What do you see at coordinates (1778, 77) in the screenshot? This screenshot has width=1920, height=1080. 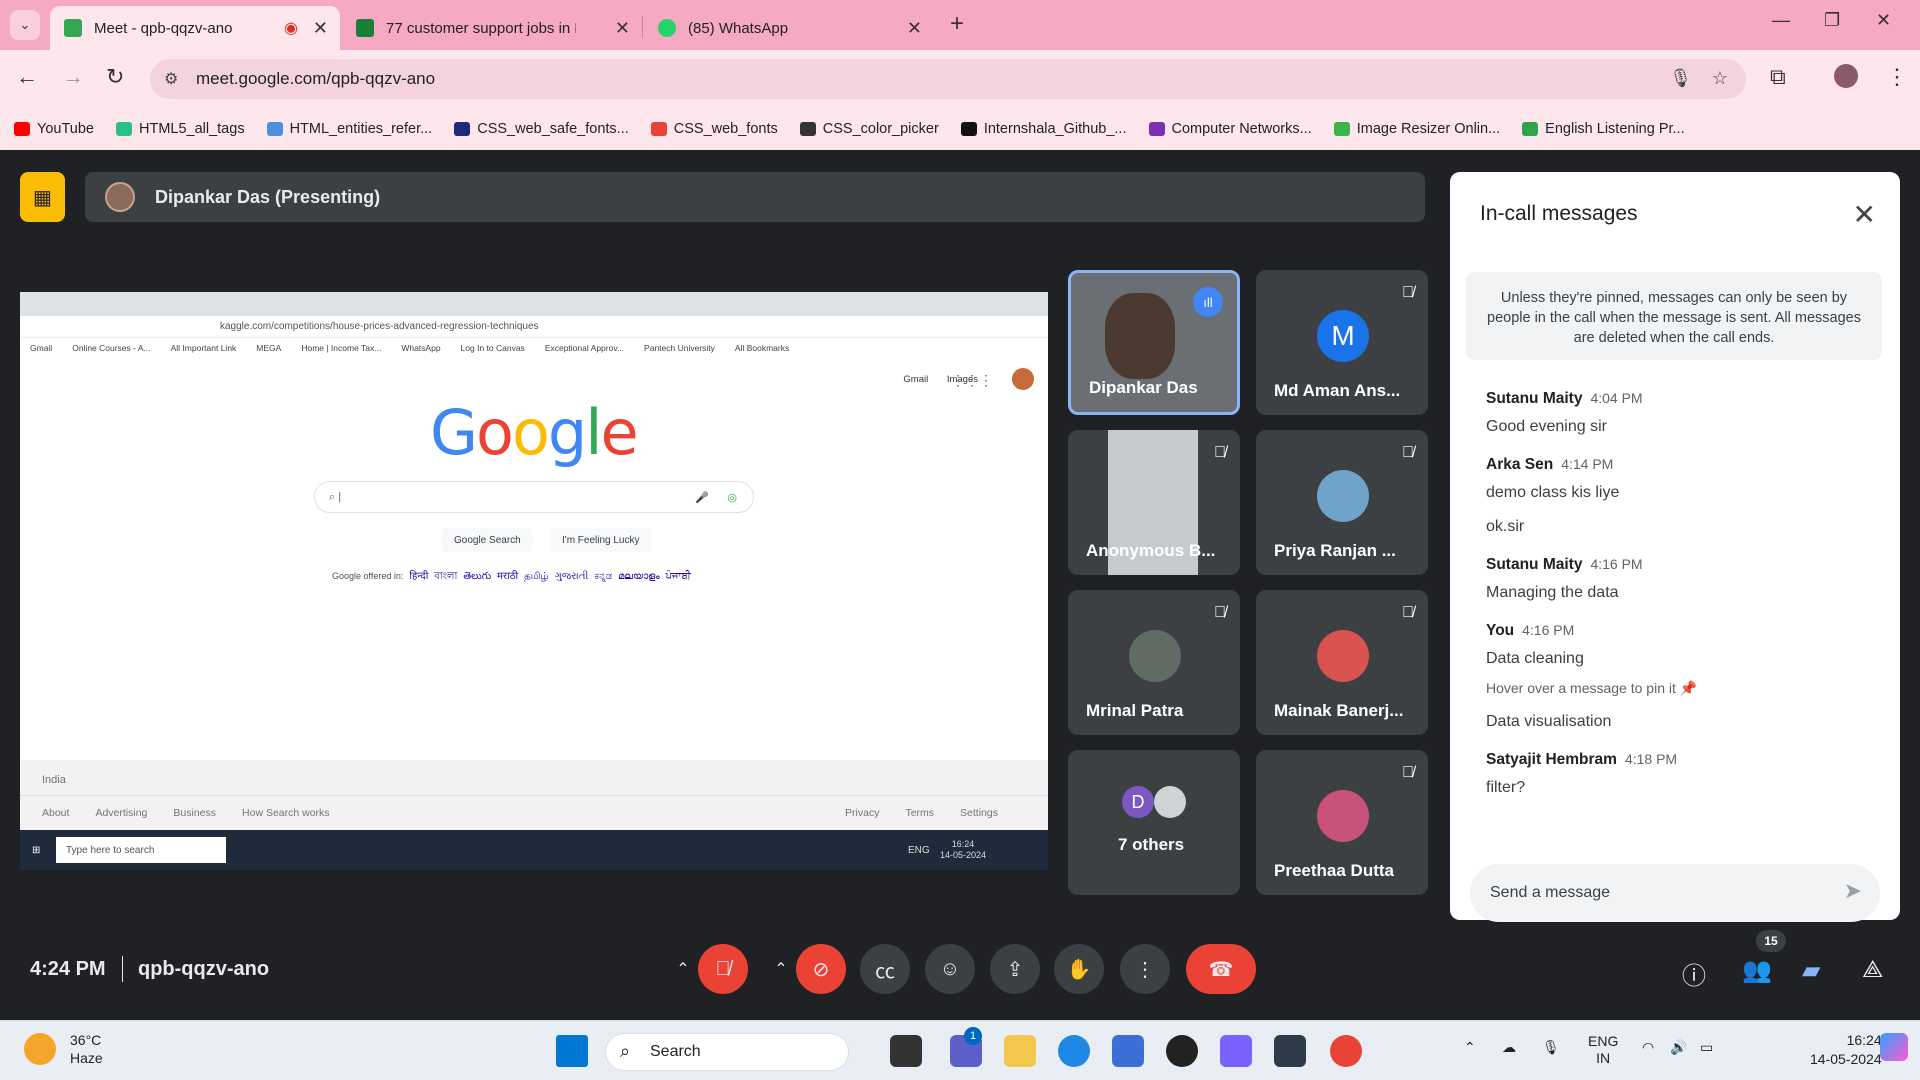 I see `extensions-icon: ⧉` at bounding box center [1778, 77].